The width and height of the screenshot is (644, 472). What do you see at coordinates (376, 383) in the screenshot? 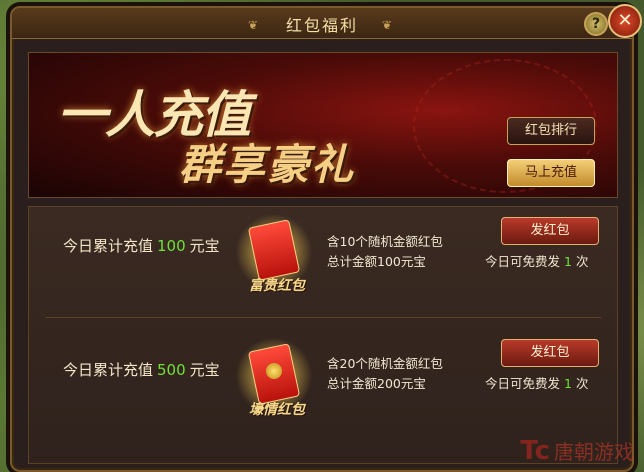
I see `packet-description-line2: 总计金额200元宝` at bounding box center [376, 383].